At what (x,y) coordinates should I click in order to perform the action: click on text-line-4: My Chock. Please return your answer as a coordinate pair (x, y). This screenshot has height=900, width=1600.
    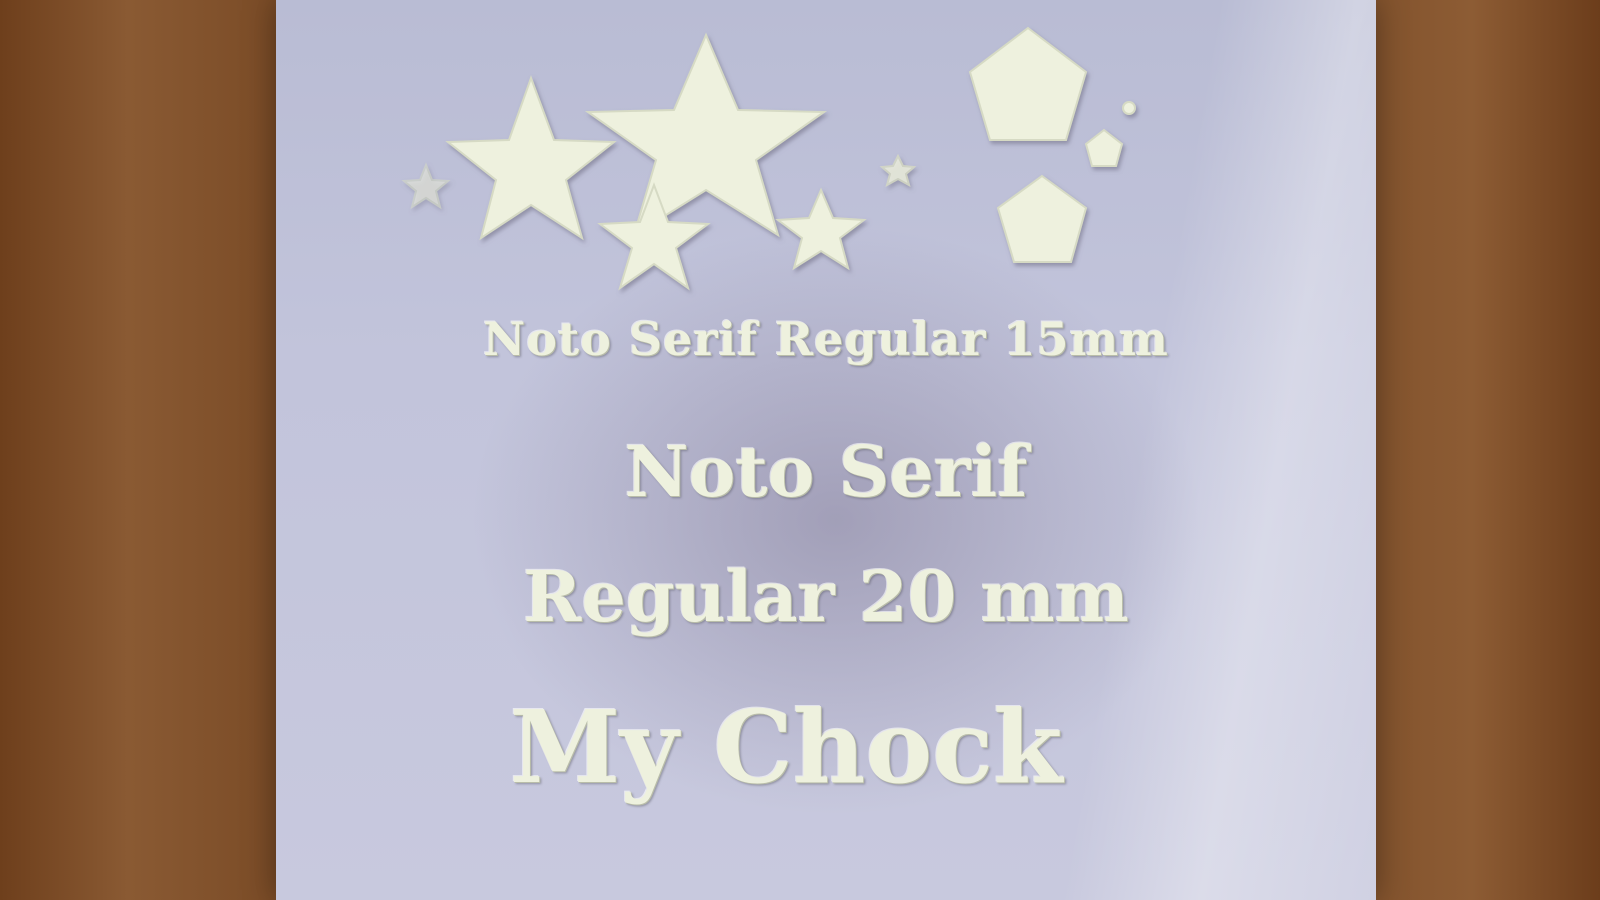
    Looking at the image, I should click on (786, 747).